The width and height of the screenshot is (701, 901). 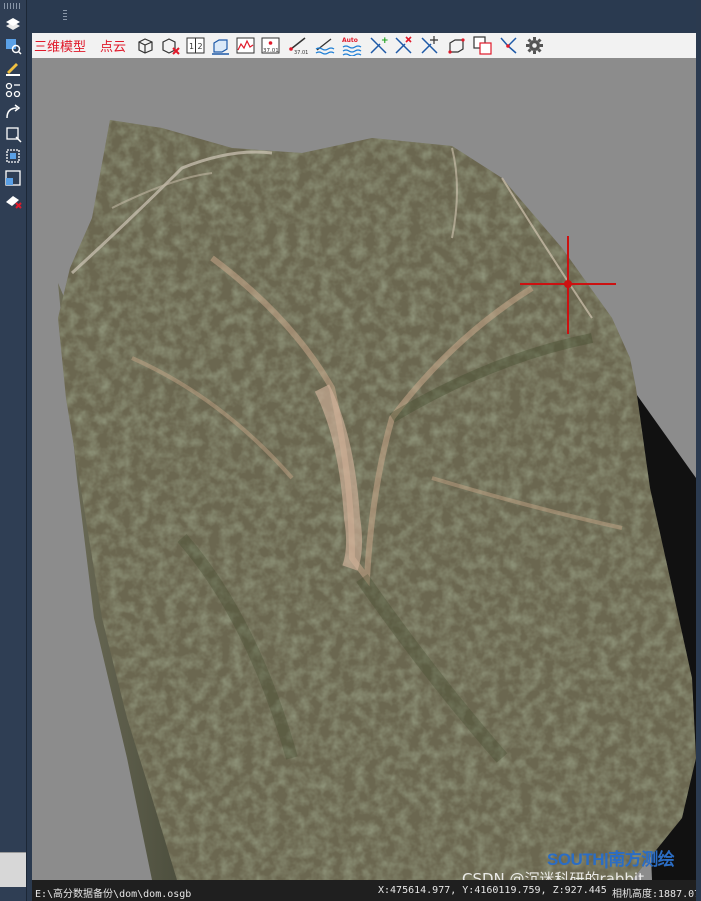 I want to click on water-level-icon, so click(x=324, y=45).